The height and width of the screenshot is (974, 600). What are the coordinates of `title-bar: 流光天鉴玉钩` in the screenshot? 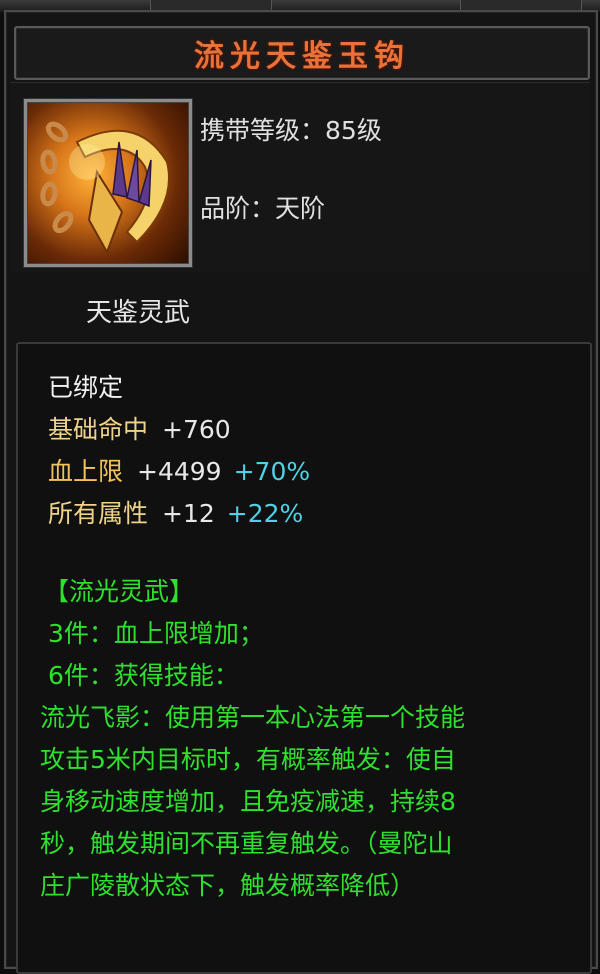 It's located at (302, 53).